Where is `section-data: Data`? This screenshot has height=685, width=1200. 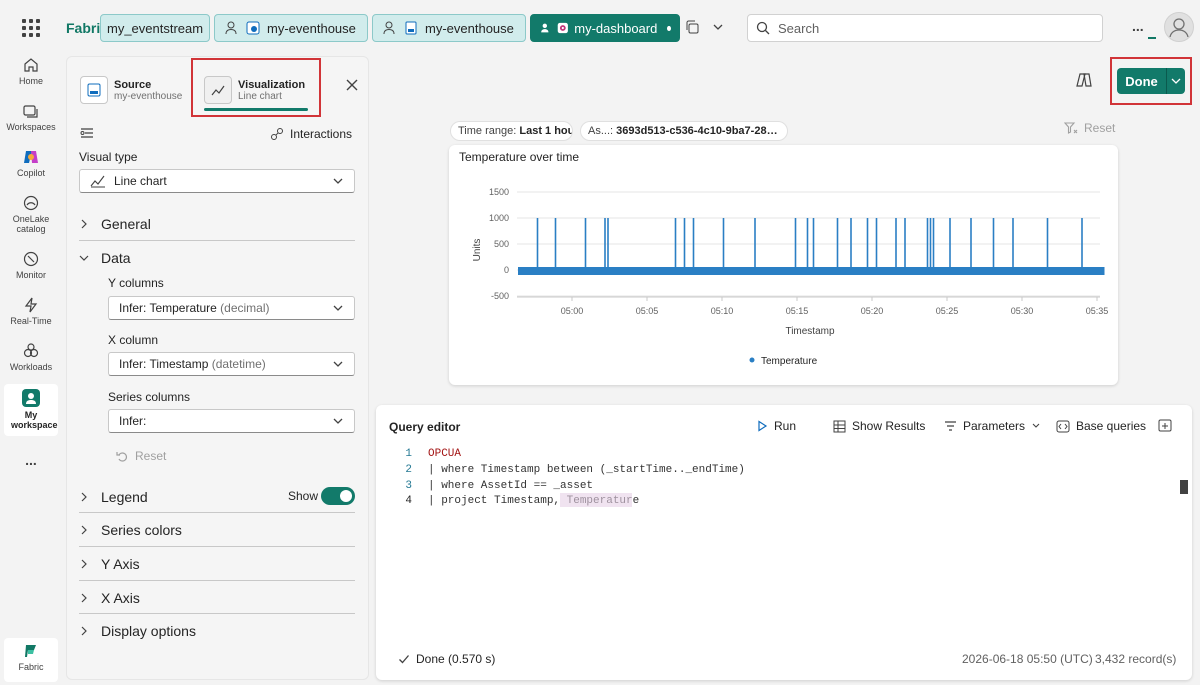
section-data: Data is located at coordinates (217, 257).